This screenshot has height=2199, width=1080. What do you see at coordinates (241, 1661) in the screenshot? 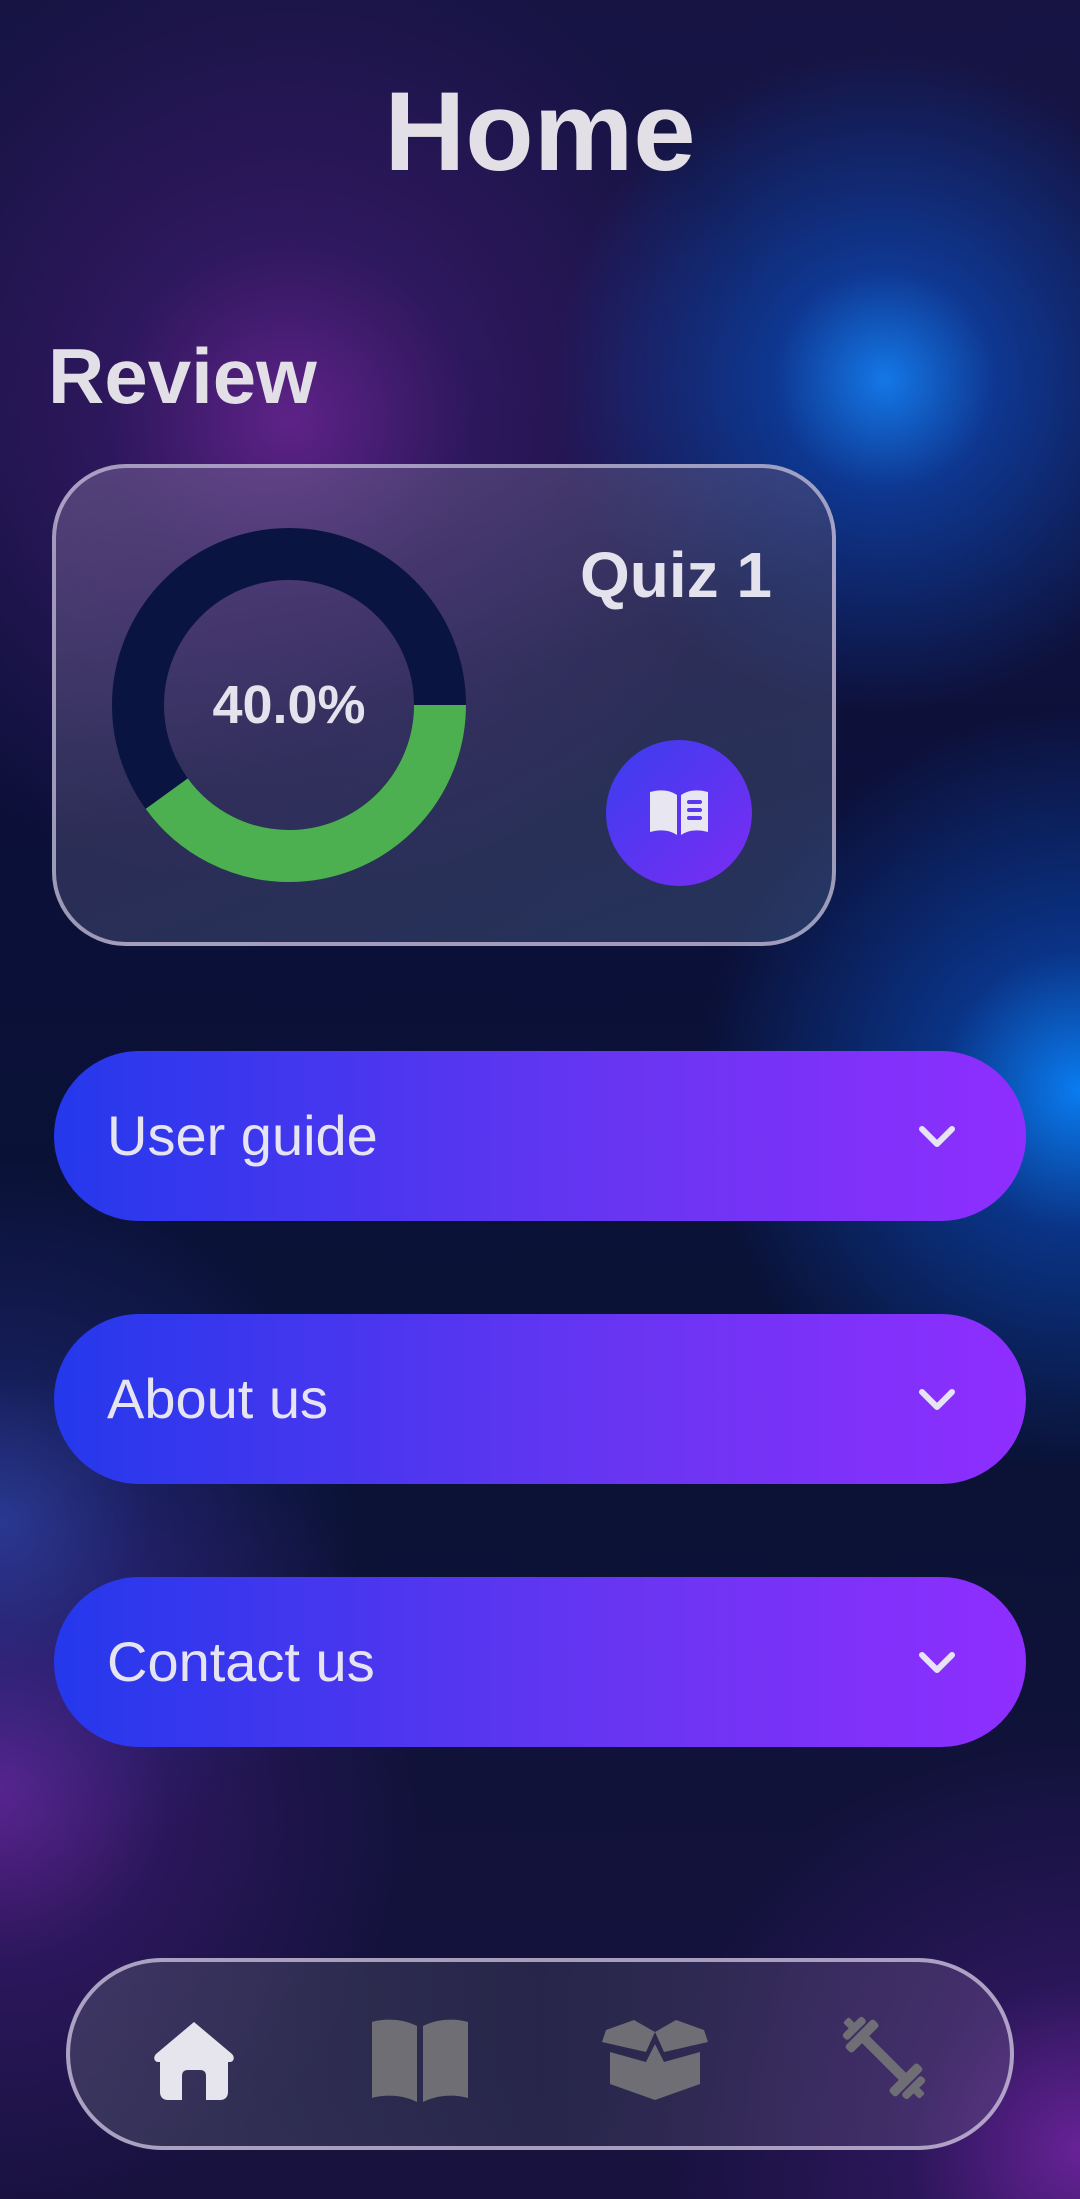
I see `accordion-label: Contact us` at bounding box center [241, 1661].